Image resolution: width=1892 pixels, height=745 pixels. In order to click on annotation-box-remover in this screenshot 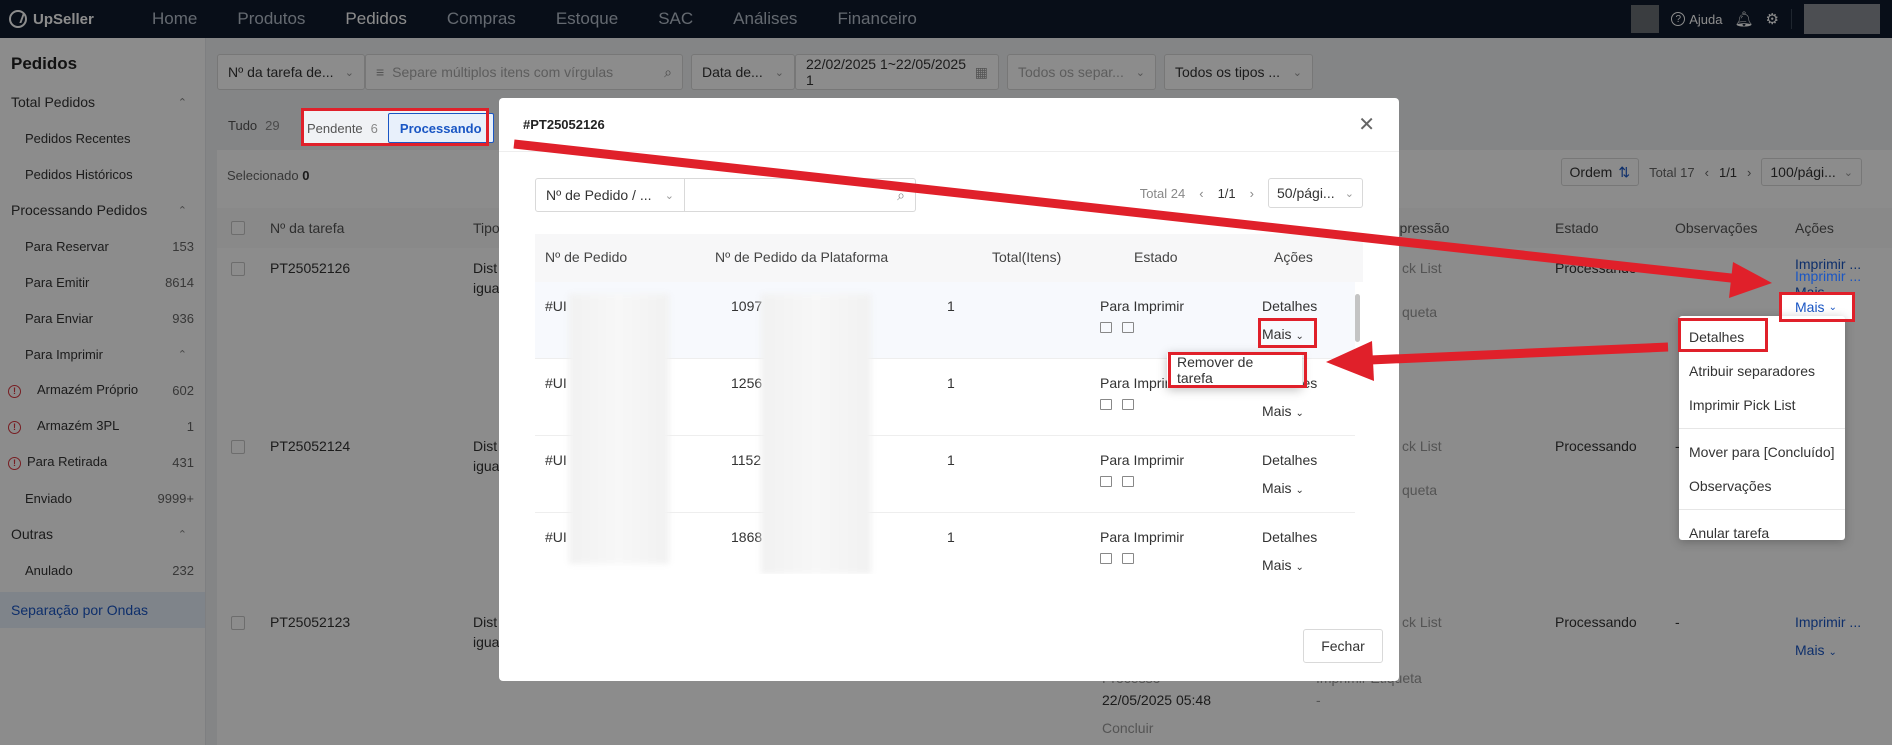, I will do `click(1237, 370)`.